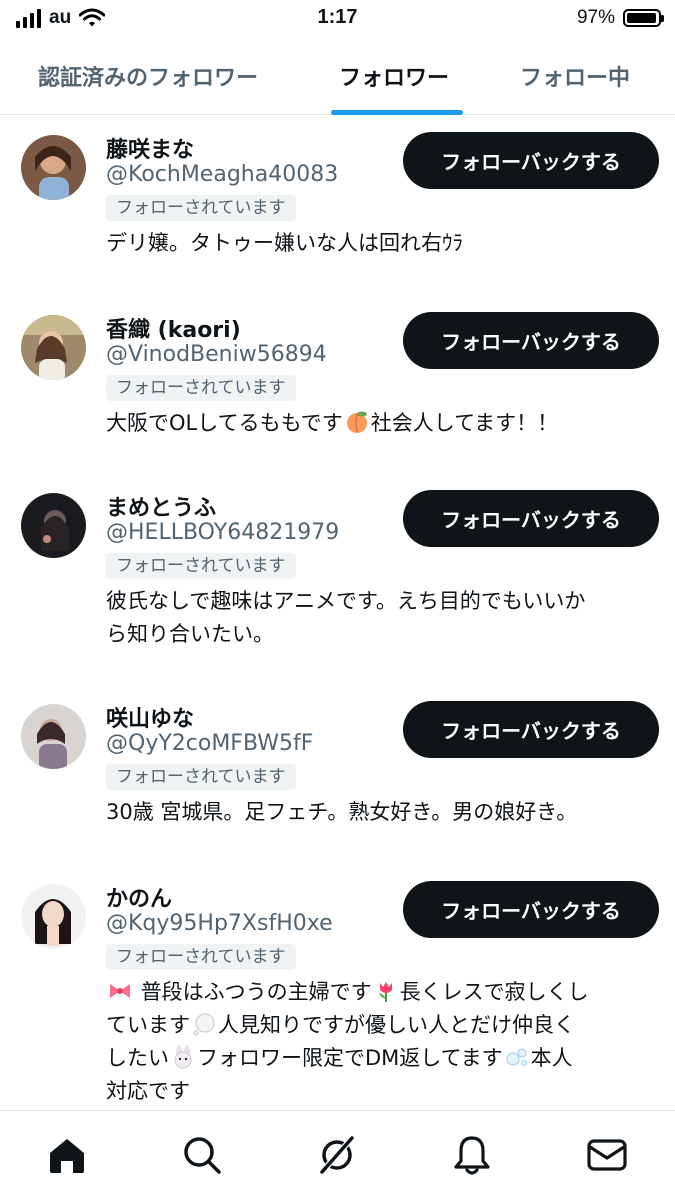 The width and height of the screenshot is (675, 1201). What do you see at coordinates (202, 1155) in the screenshot?
I see `search-icon` at bounding box center [202, 1155].